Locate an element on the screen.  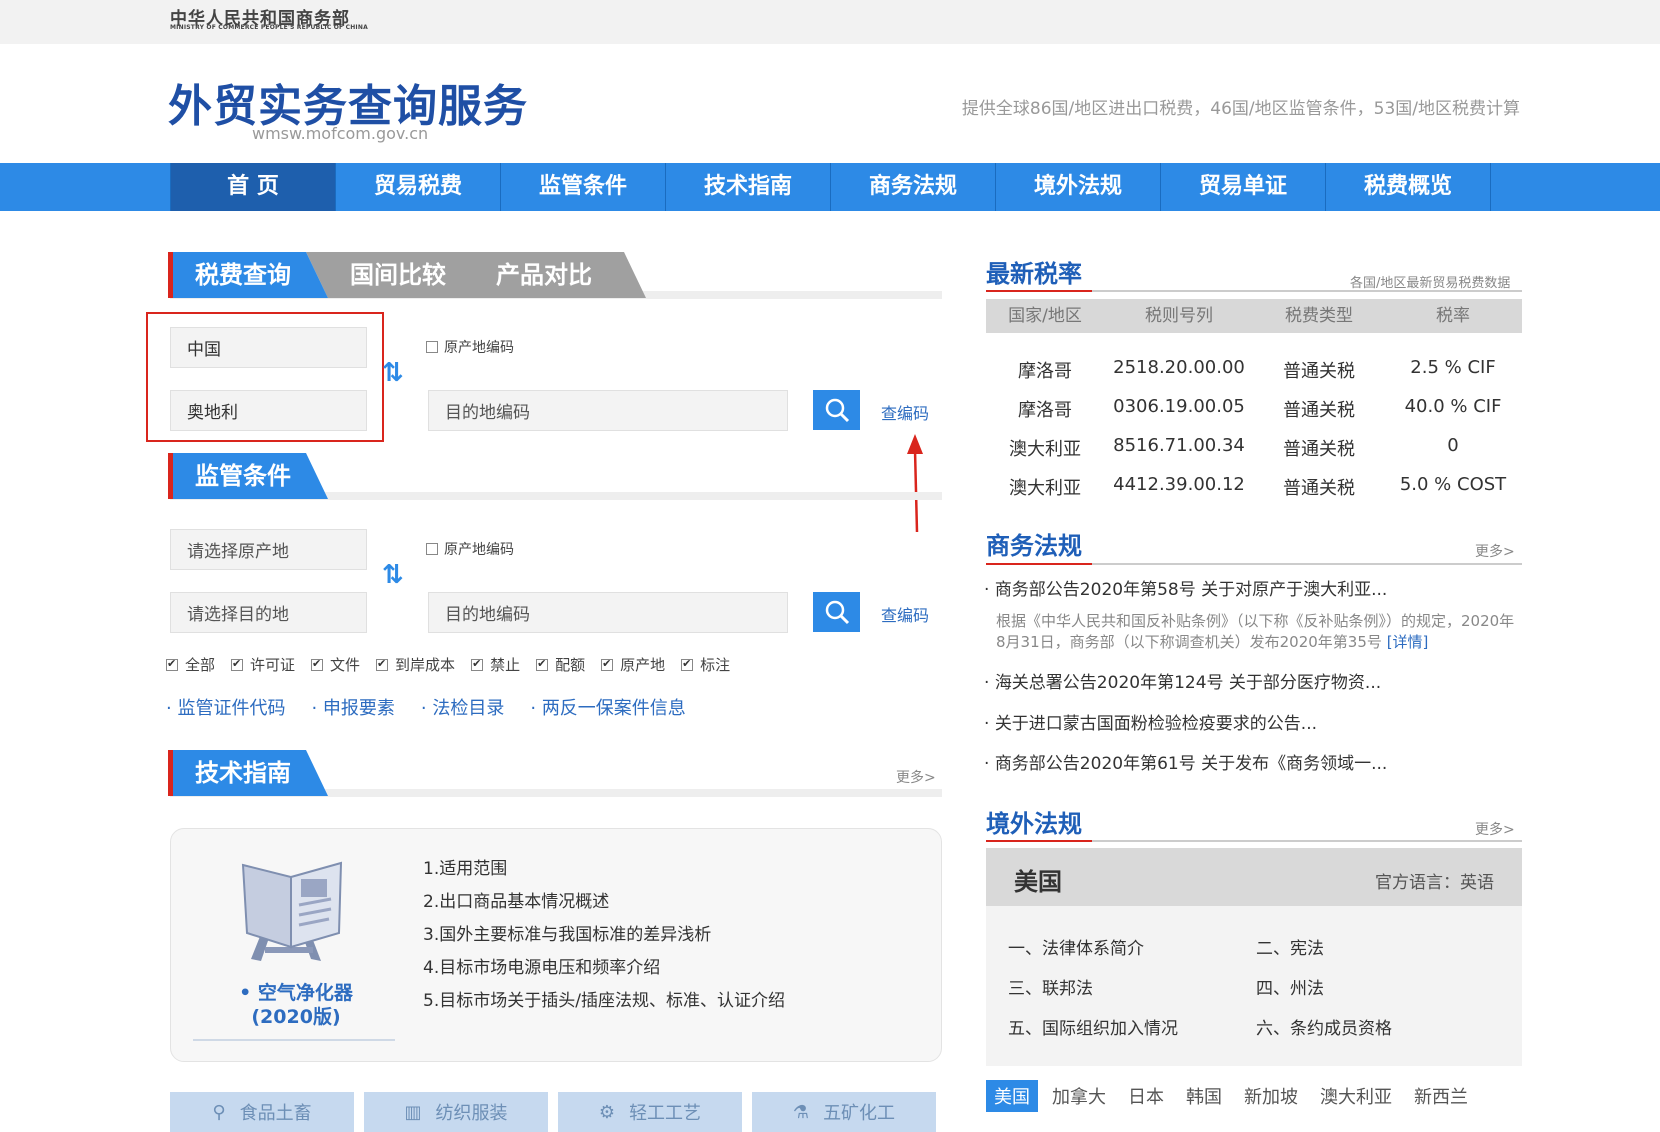
quick-link-trade-remedy: · 两反一保案件信息 is located at coordinates (607, 707).